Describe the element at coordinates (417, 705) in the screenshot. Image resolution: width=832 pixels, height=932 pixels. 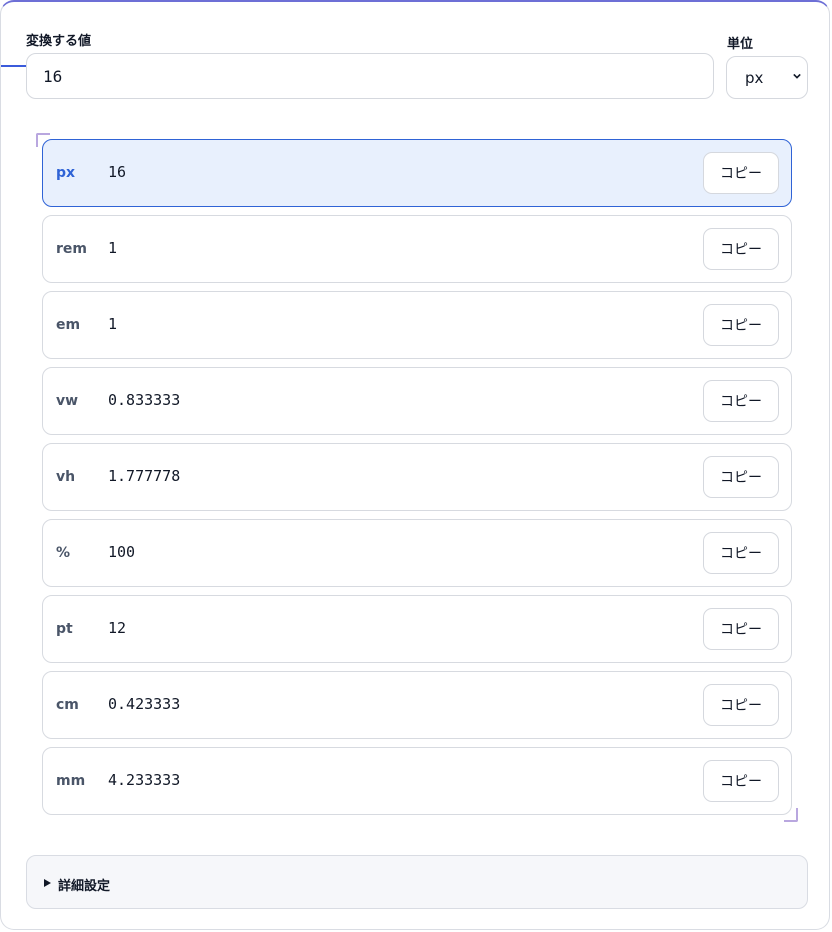
I see `result-row-cm: cm 0.423333 コピー` at that location.